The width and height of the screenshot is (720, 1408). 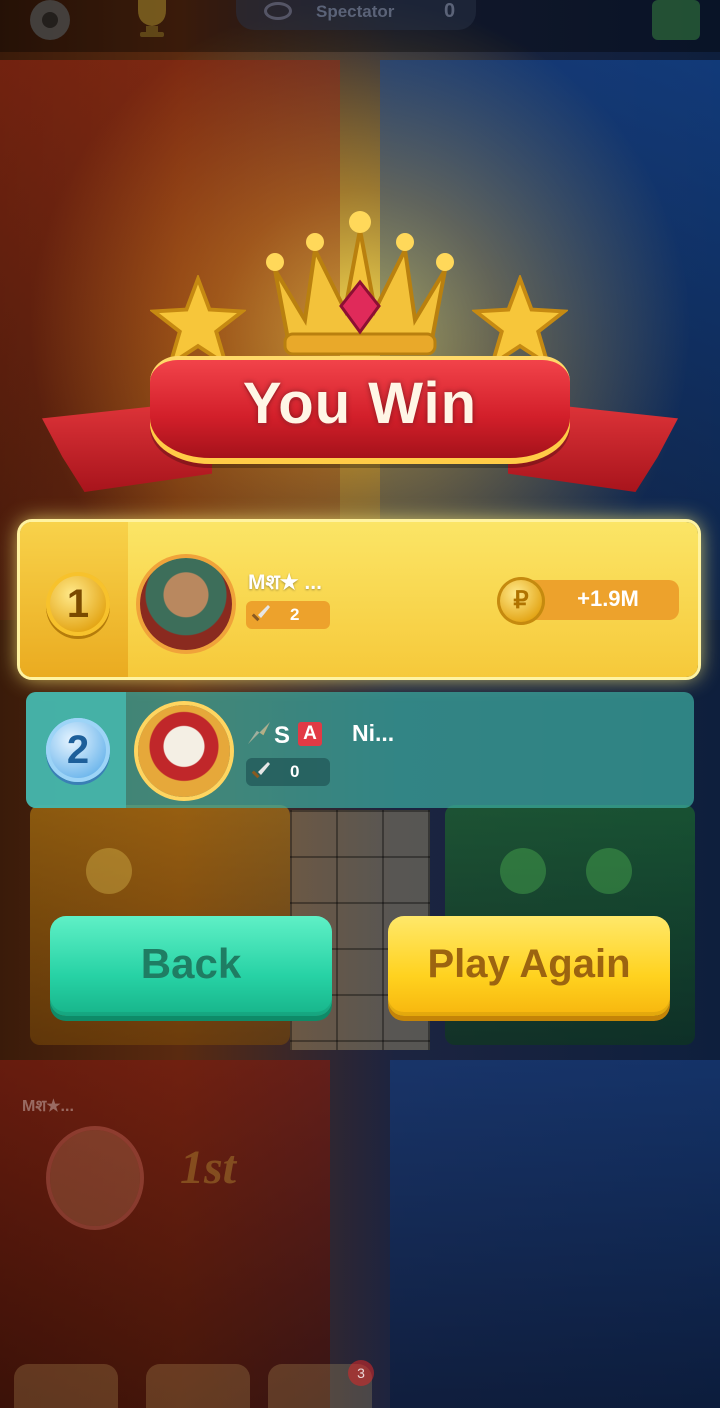 I want to click on trophy-icon, so click(x=152, y=19).